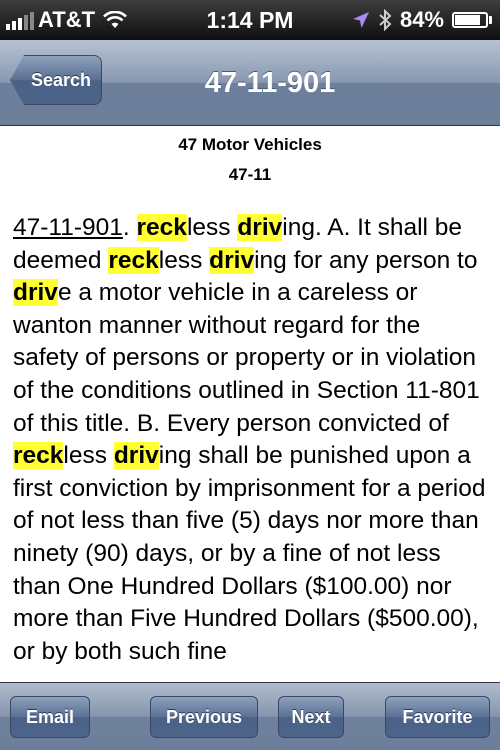 This screenshot has width=500, height=750. I want to click on navigation-bar: Search 47-11-901, so click(250, 83).